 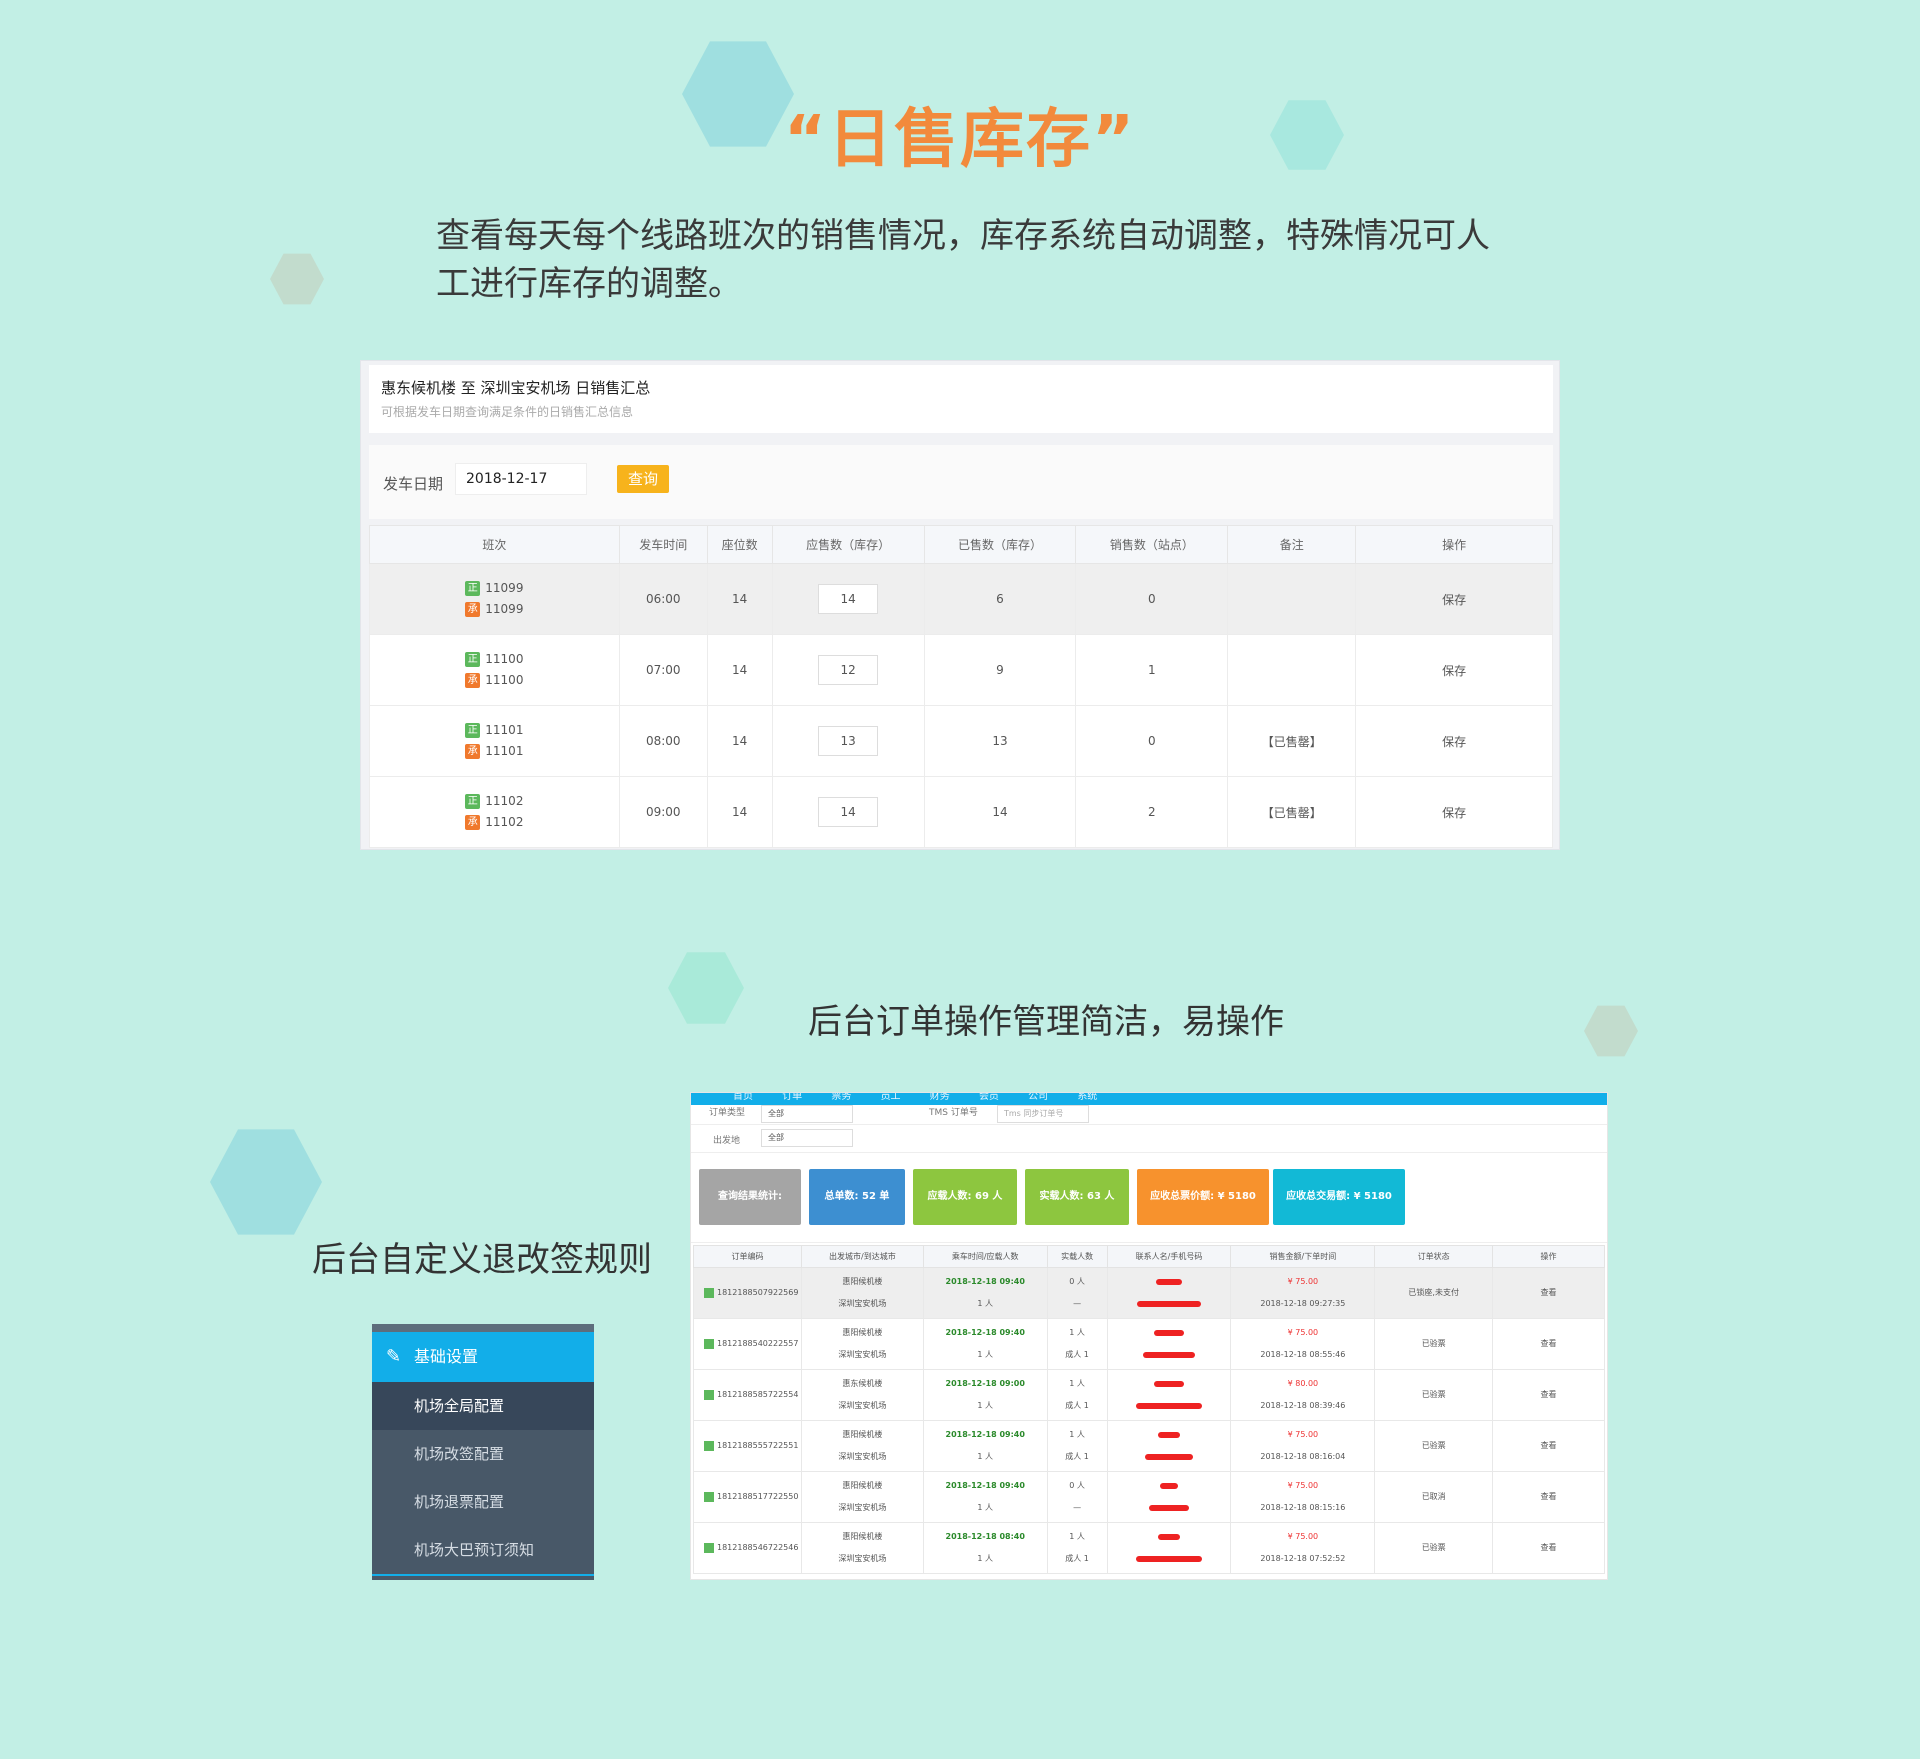 I want to click on station-count: 2, so click(x=1152, y=812).